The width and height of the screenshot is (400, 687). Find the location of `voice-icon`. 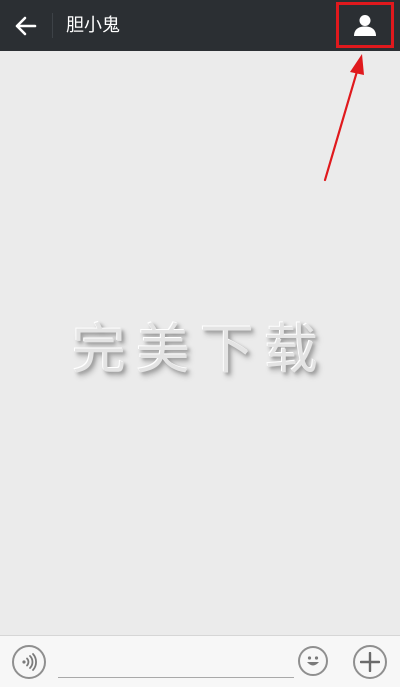

voice-icon is located at coordinates (29, 662).